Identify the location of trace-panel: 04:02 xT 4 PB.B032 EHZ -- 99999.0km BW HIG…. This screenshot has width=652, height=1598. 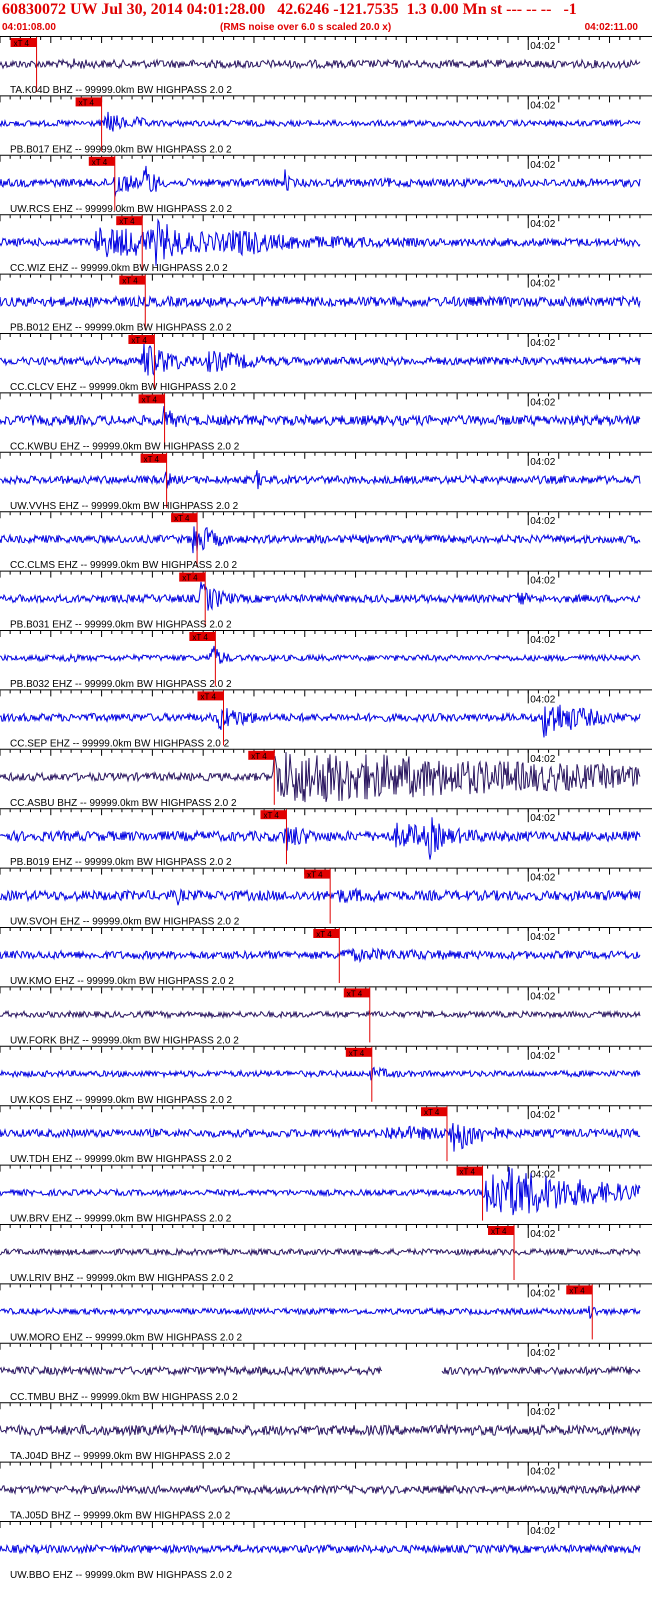
(326, 660).